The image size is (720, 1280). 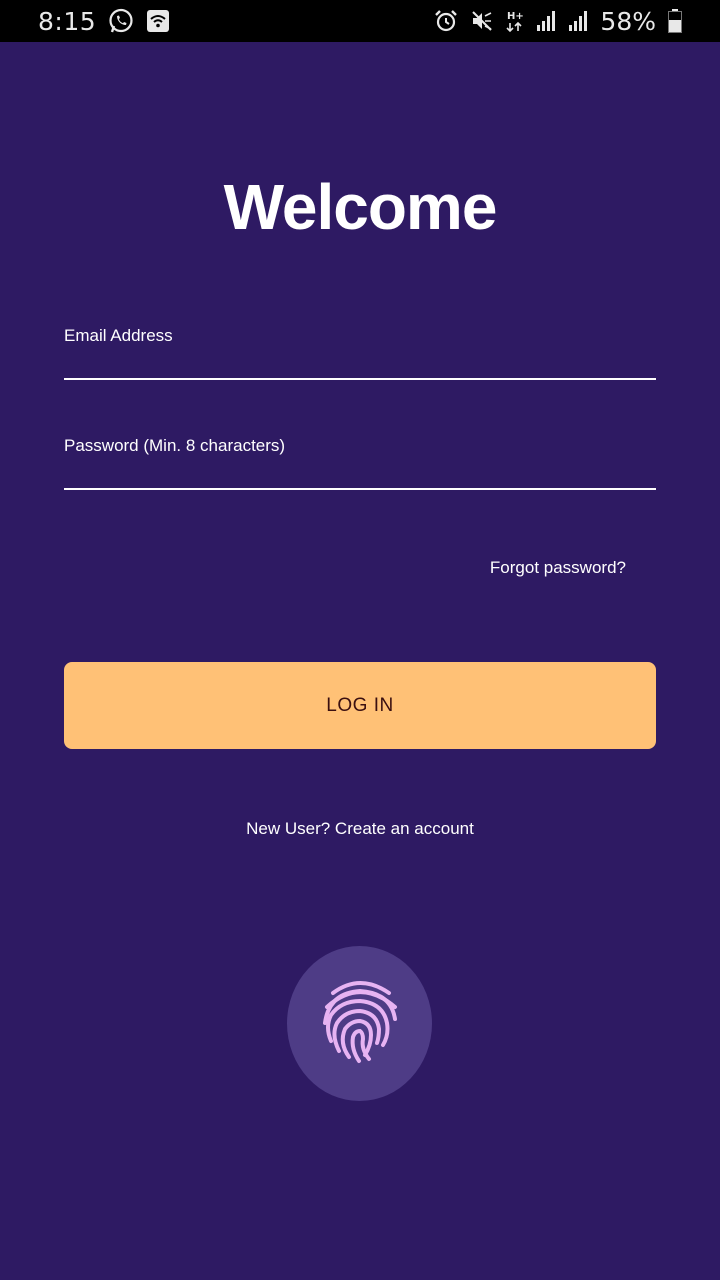 I want to click on create-account-link: New User? Create an account, so click(x=360, y=829).